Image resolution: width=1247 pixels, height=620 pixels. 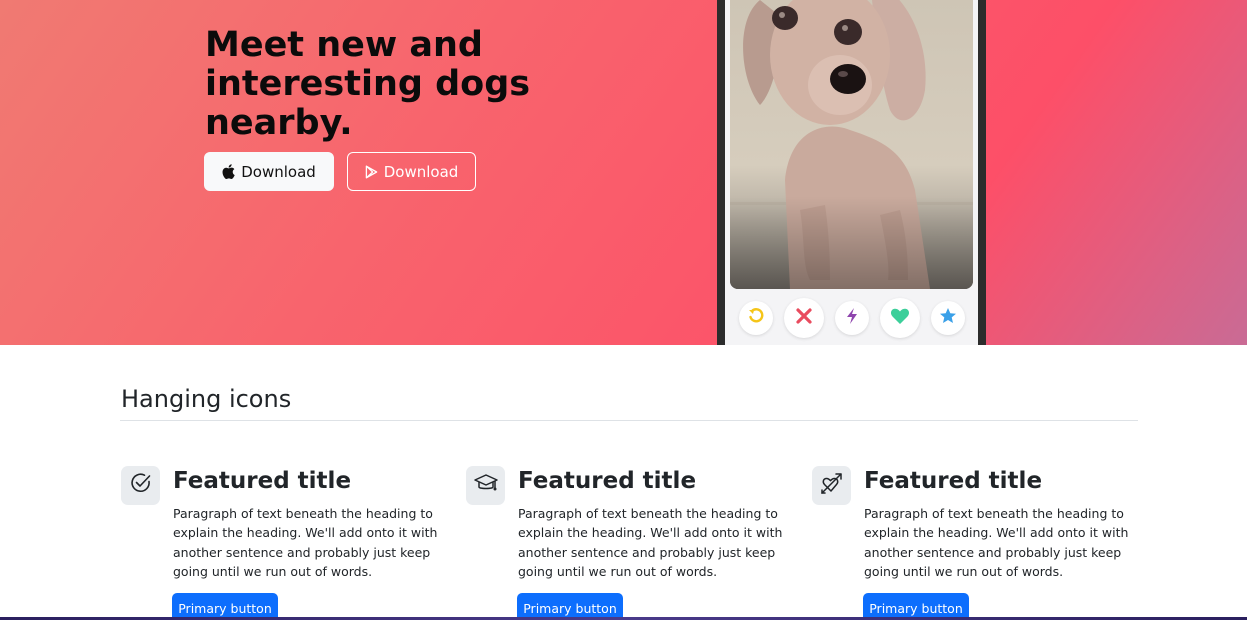 I want to click on super-like-button, so click(x=948, y=318).